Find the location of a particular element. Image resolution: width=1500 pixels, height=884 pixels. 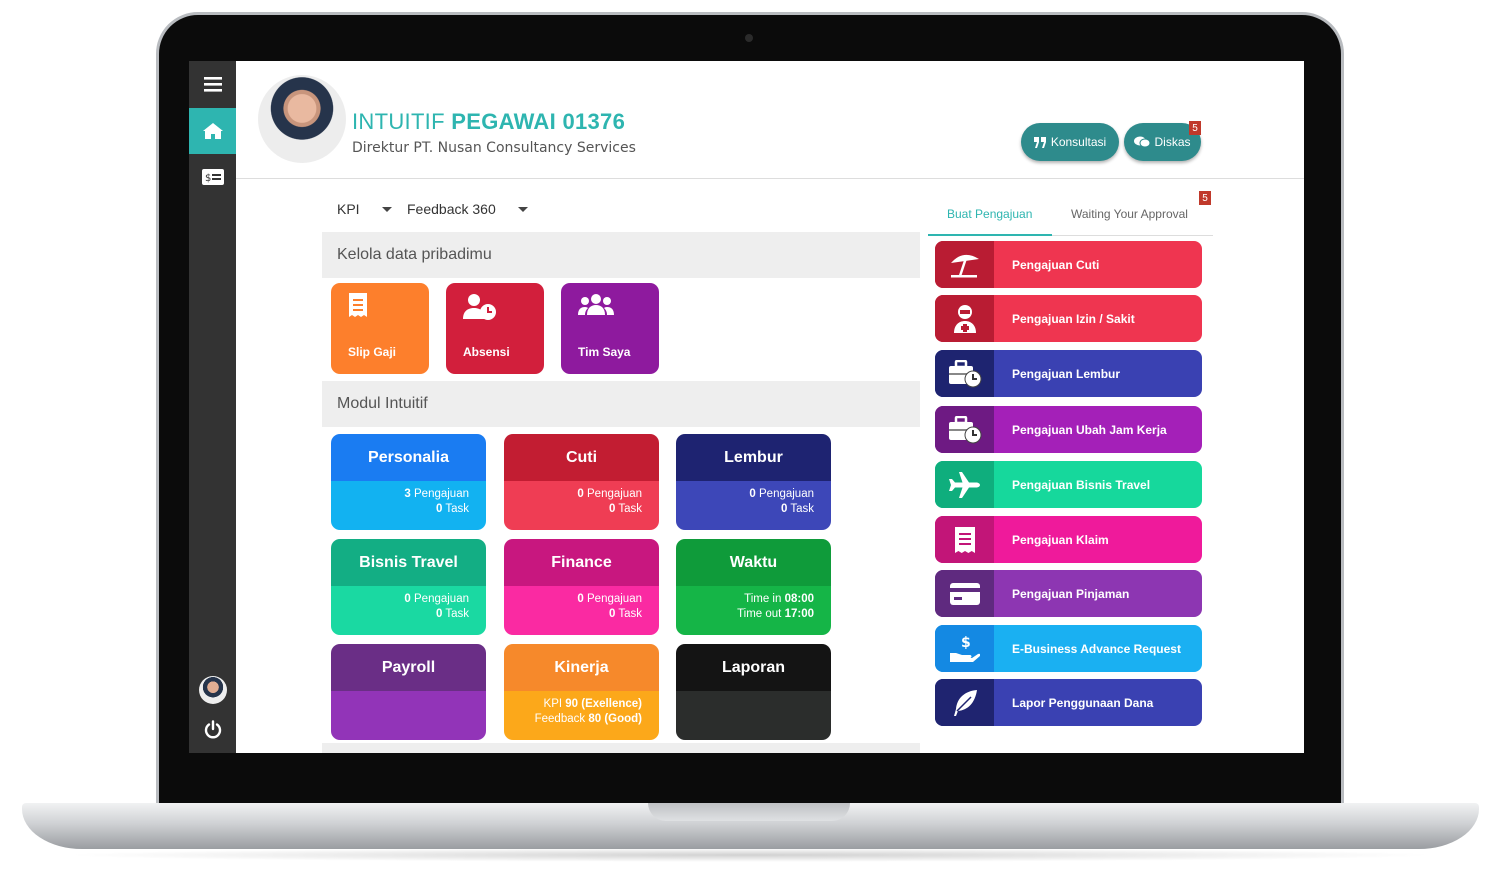

request-label: Pengajuan Cuti is located at coordinates (1056, 264).